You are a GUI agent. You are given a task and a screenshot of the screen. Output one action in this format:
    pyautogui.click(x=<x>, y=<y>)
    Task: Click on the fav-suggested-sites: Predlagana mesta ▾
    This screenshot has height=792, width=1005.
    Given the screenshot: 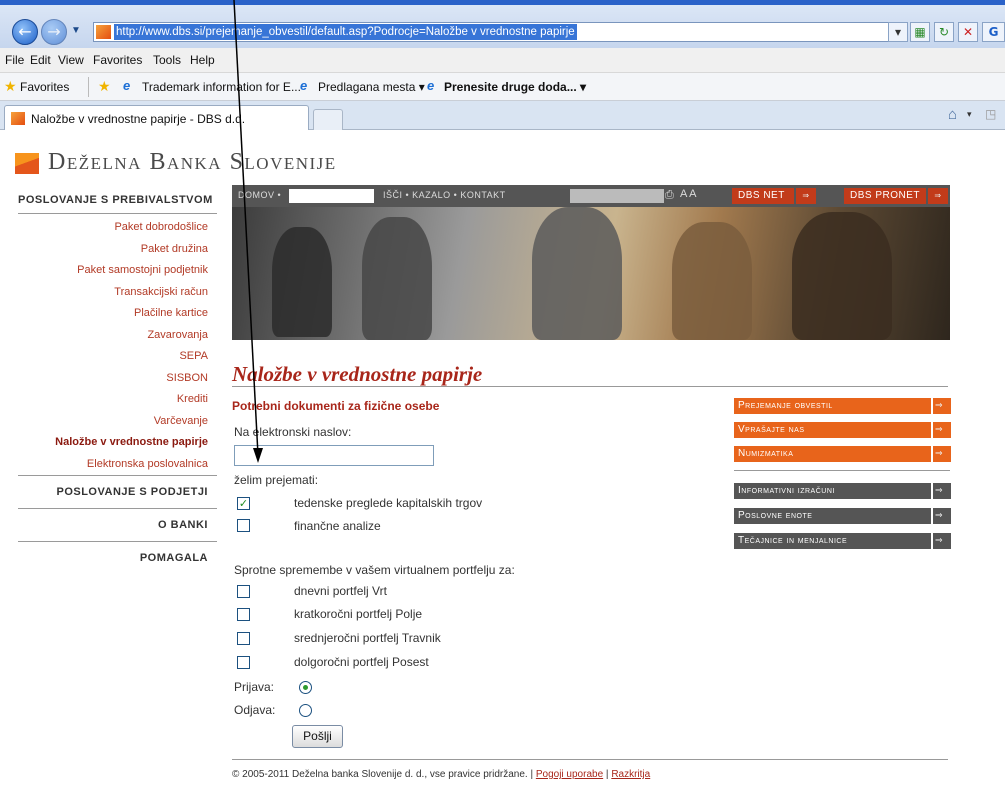 What is the action you would take?
    pyautogui.click(x=371, y=87)
    